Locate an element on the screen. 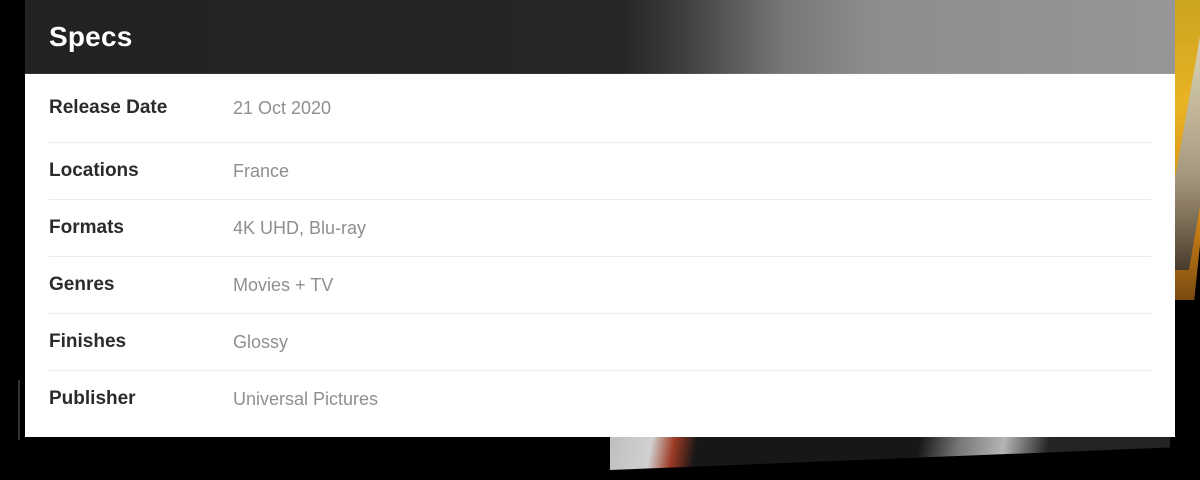 This screenshot has width=1200, height=480. spec-row-release-date: Release Date 21 Oct 2020 is located at coordinates (600, 108).